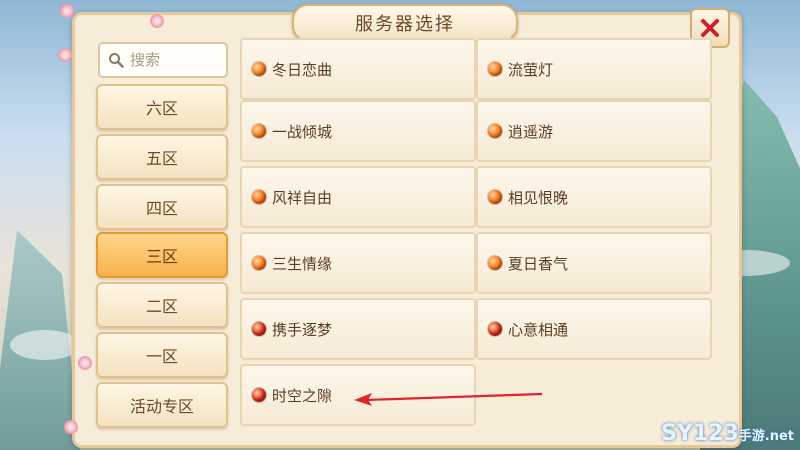 Image resolution: width=800 pixels, height=450 pixels. Describe the element at coordinates (594, 69) in the screenshot. I see `server-item: 流萤灯` at that location.